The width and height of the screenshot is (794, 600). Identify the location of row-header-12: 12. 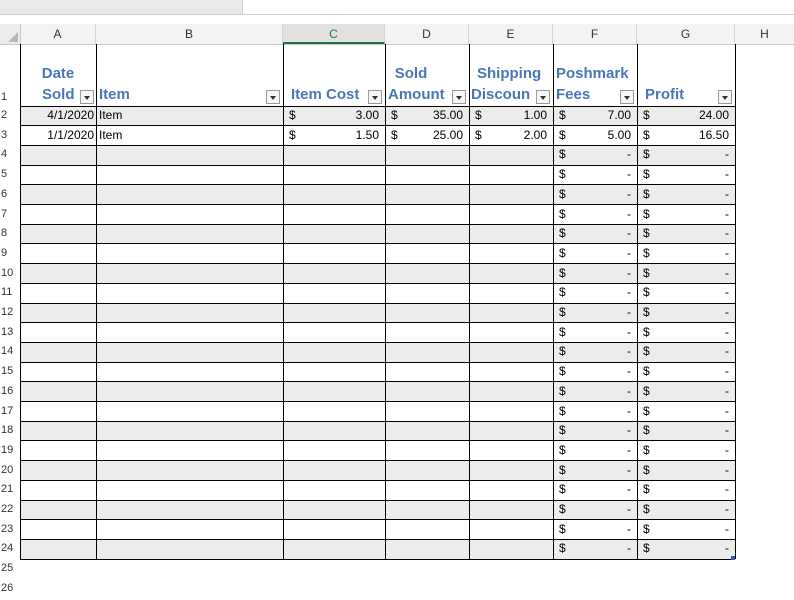
(10, 313).